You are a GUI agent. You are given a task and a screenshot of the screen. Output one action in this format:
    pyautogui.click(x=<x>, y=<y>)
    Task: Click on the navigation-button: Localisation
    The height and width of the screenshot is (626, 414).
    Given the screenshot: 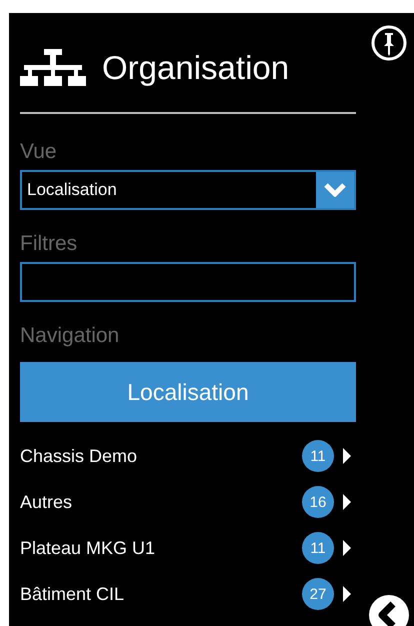 What is the action you would take?
    pyautogui.click(x=188, y=392)
    